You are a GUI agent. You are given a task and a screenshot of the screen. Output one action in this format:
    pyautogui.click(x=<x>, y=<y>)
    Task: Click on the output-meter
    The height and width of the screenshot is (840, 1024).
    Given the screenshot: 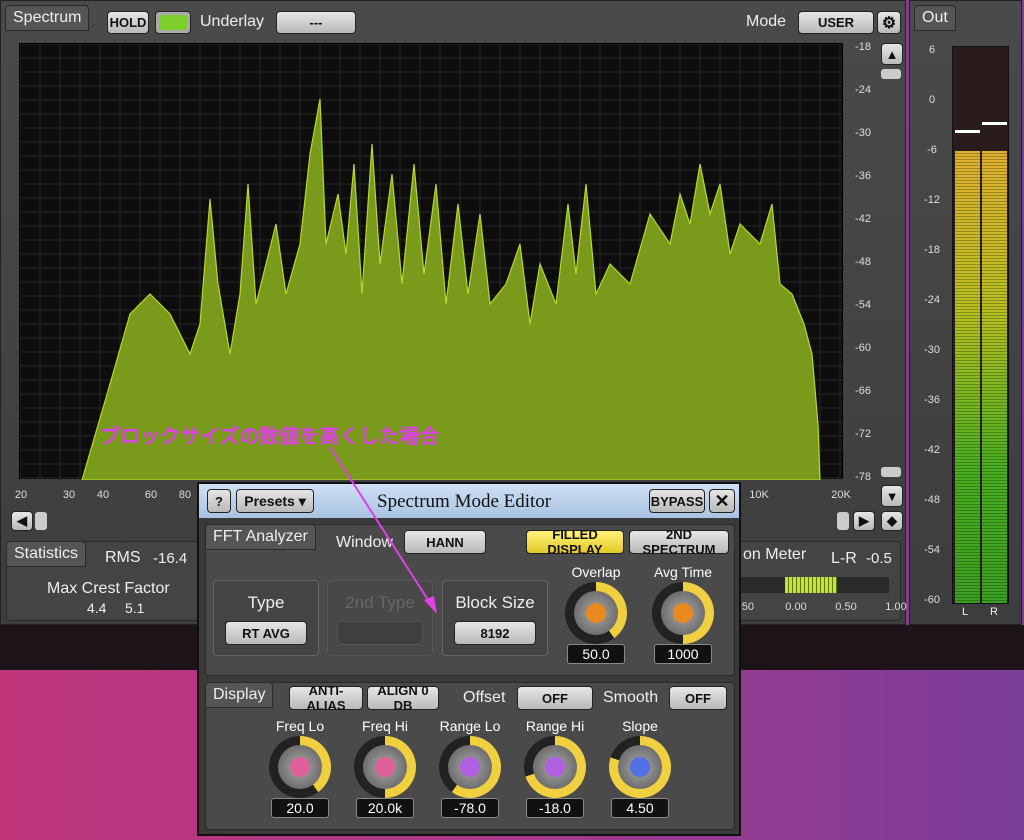 What is the action you would take?
    pyautogui.click(x=980, y=325)
    